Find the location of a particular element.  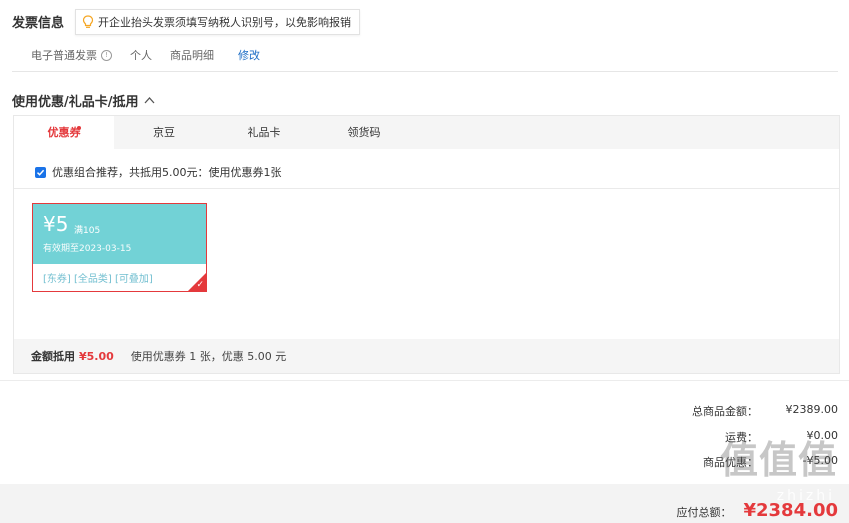

watermark-text: zhizhi is located at coordinates (805, 496).